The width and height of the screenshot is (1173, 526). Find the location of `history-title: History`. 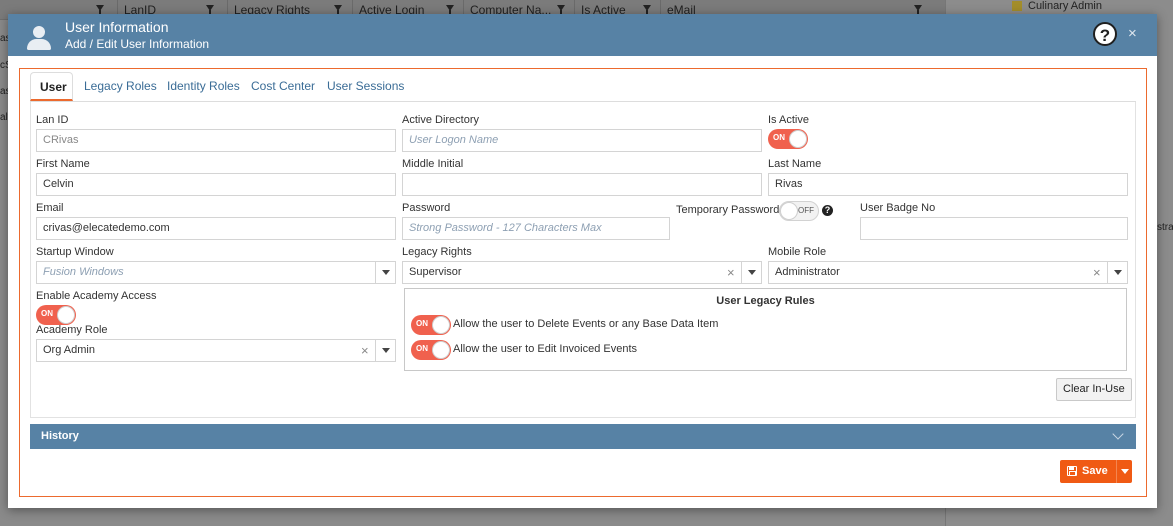

history-title: History is located at coordinates (60, 436).